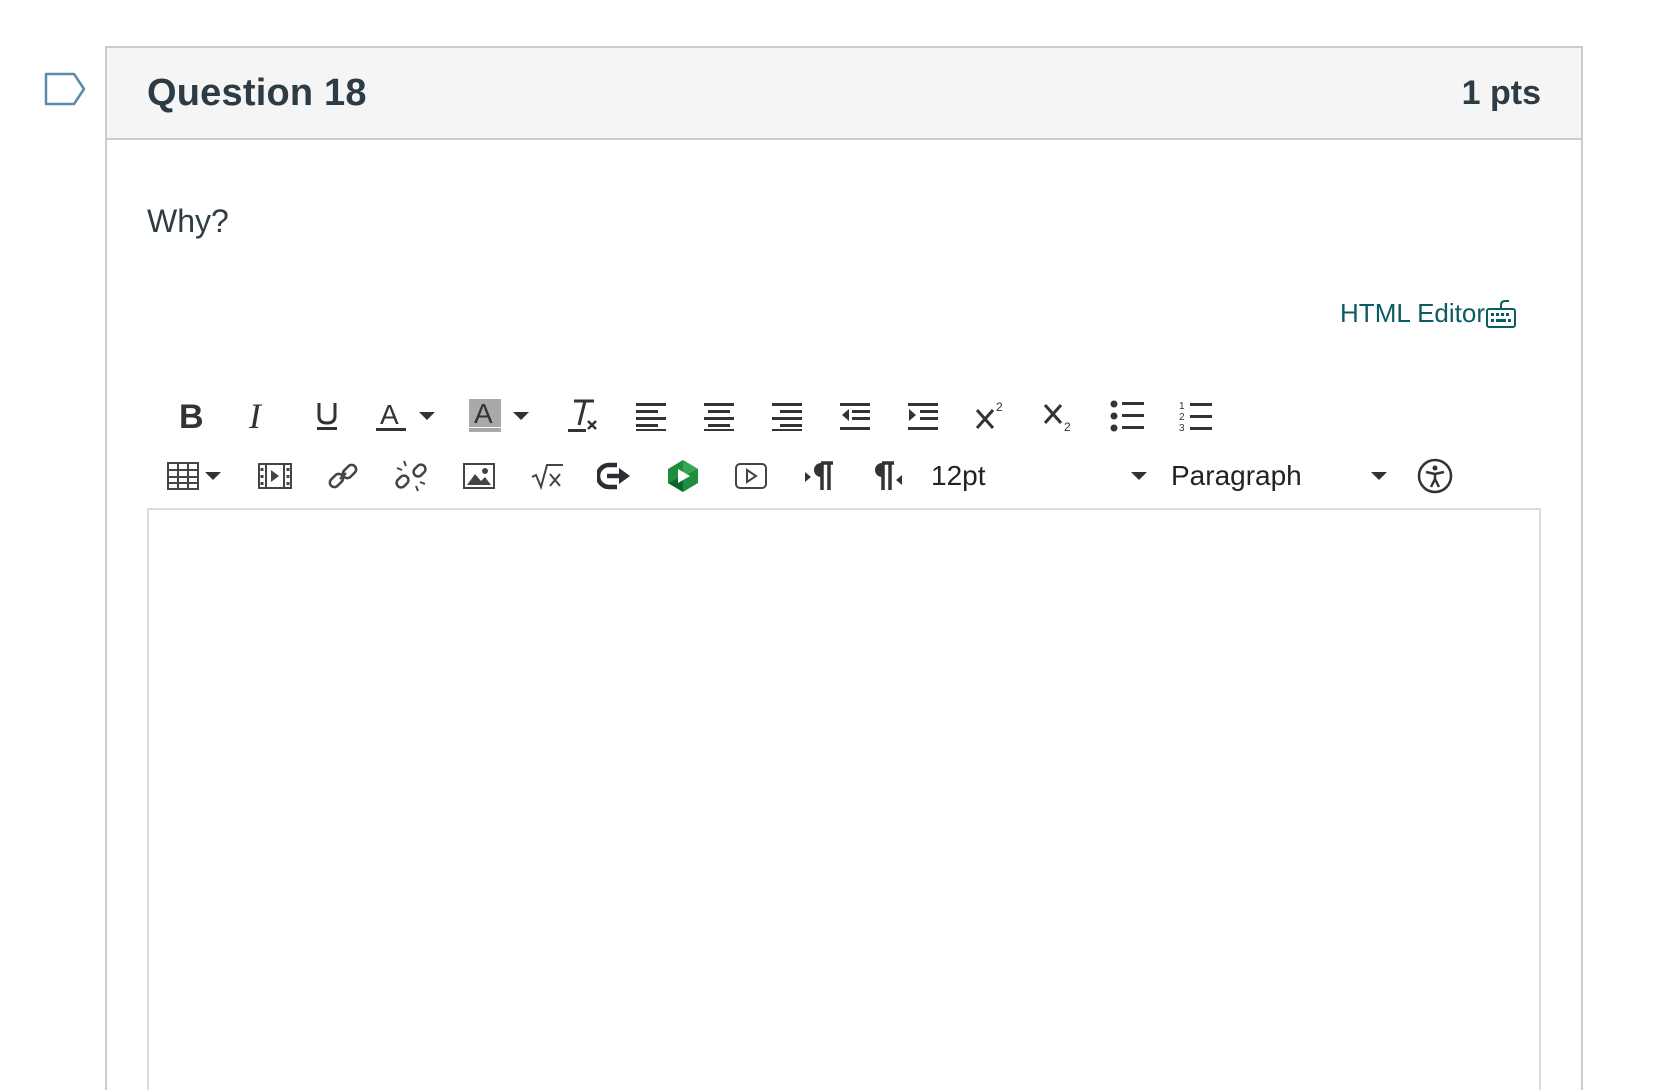 This screenshot has width=1664, height=1090. I want to click on underline-icon, so click(327, 416).